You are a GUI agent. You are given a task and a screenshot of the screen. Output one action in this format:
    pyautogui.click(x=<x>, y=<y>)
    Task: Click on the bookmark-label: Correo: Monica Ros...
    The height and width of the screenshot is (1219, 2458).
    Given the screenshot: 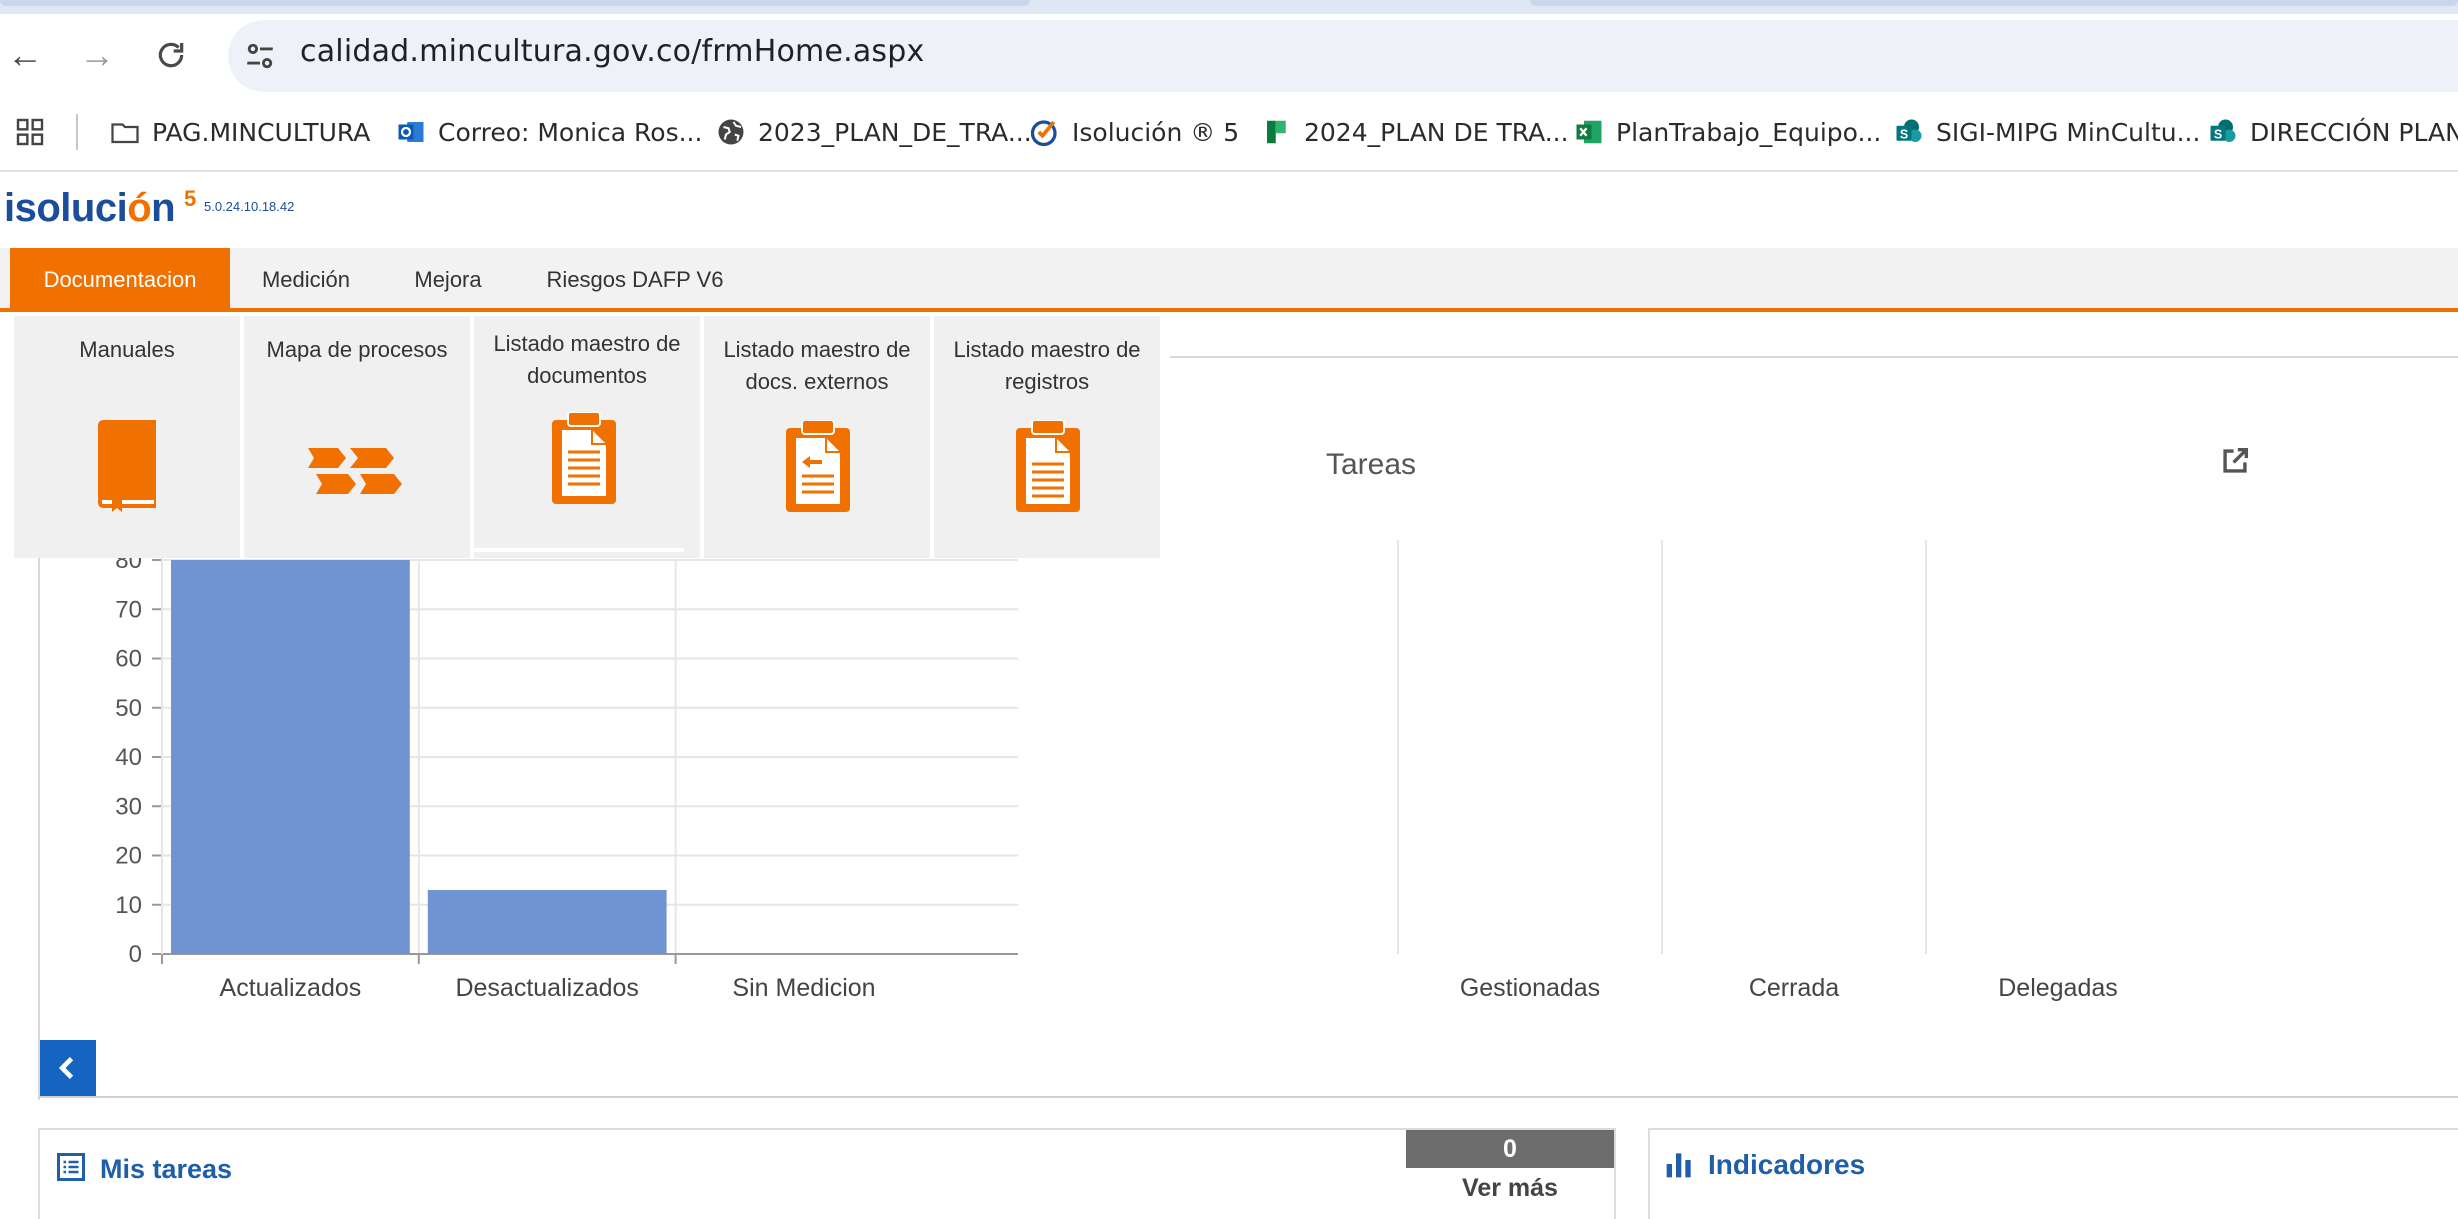 What is the action you would take?
    pyautogui.click(x=570, y=132)
    